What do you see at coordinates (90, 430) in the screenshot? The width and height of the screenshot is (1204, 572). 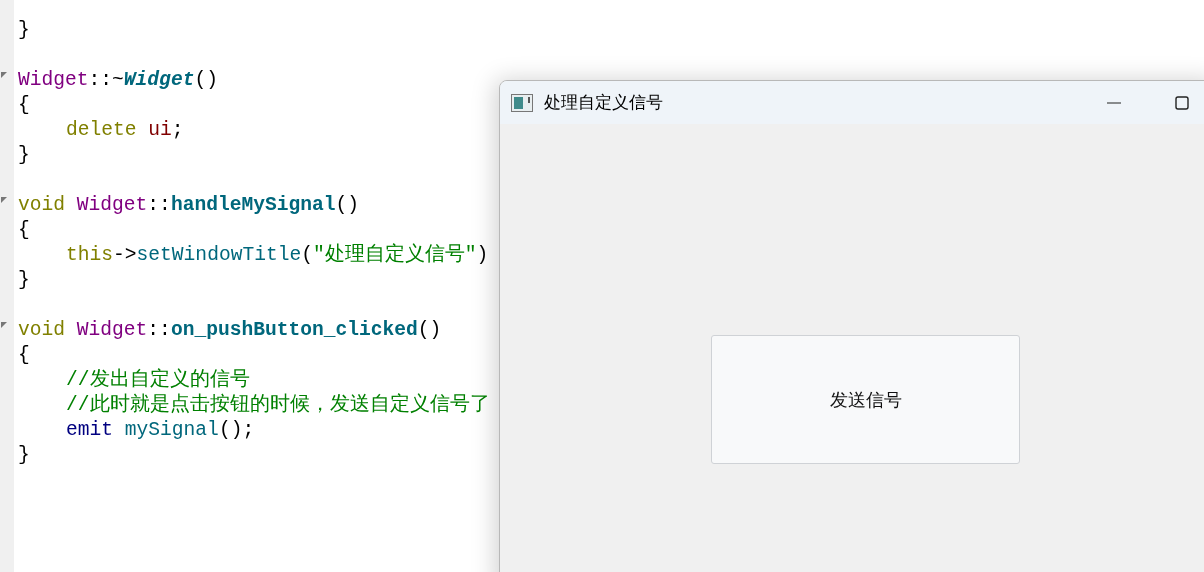 I see `code-keyword: emit` at bounding box center [90, 430].